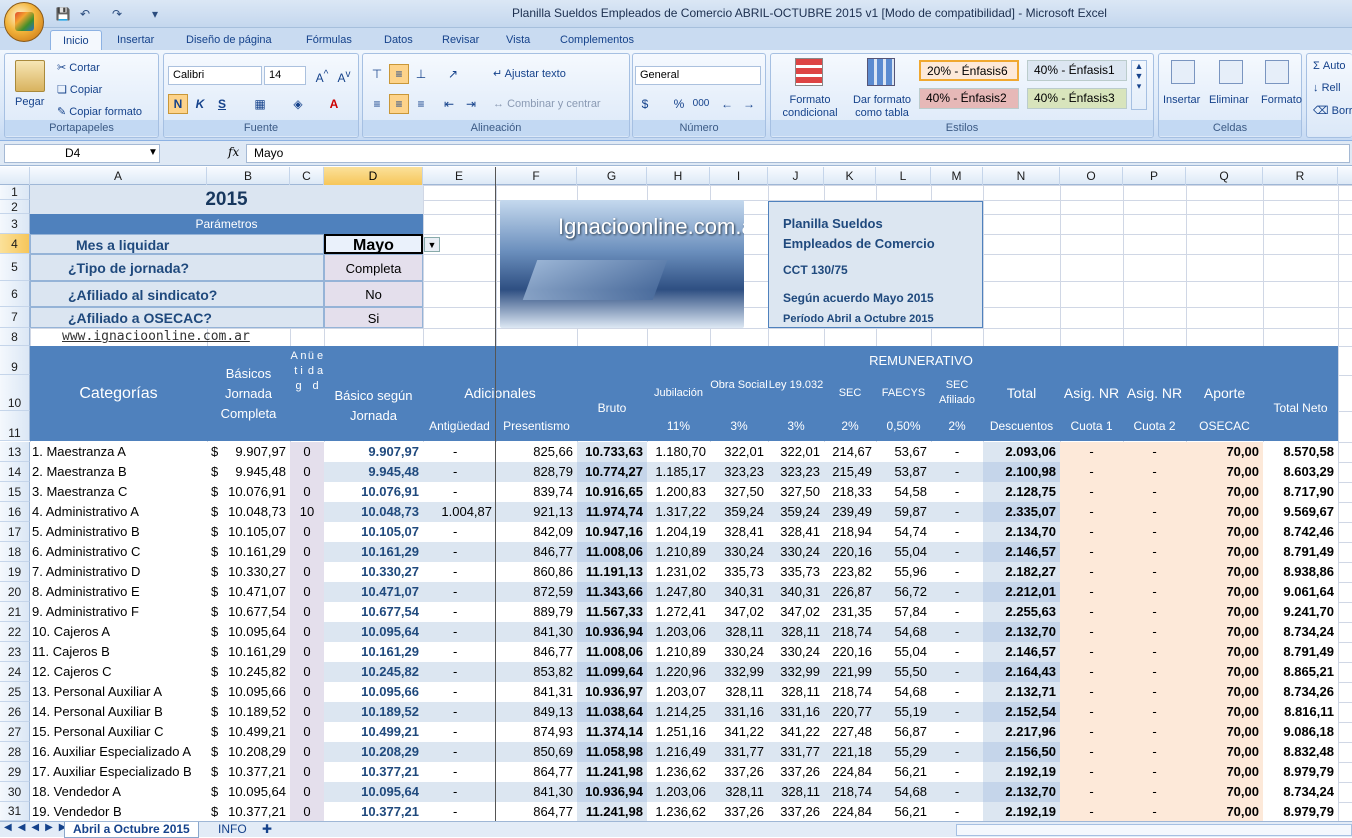 The width and height of the screenshot is (1352, 838). I want to click on presentismo-cell: 874,93, so click(536, 732).